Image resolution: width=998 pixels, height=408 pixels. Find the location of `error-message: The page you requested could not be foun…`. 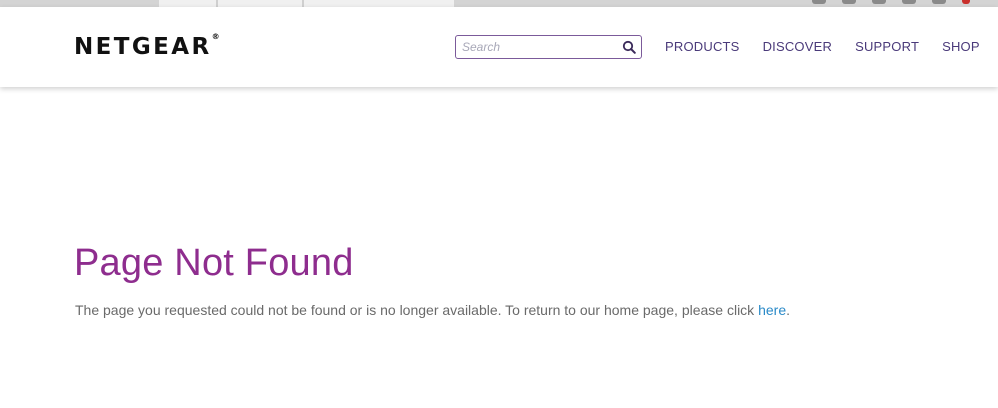

error-message: The page you requested could not be foun… is located at coordinates (432, 310).